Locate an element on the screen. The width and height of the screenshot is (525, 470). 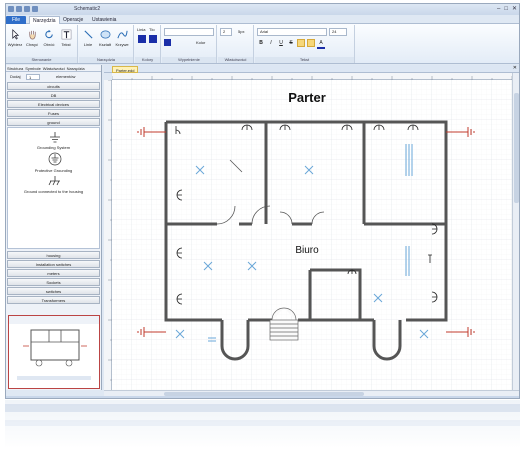
tab-file: File is located at coordinates (16, 20).